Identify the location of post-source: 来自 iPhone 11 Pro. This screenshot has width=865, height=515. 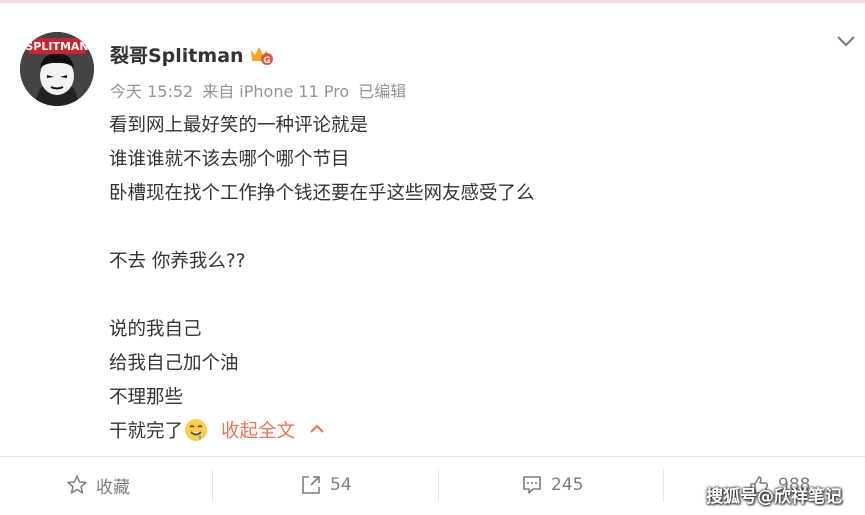
(276, 91).